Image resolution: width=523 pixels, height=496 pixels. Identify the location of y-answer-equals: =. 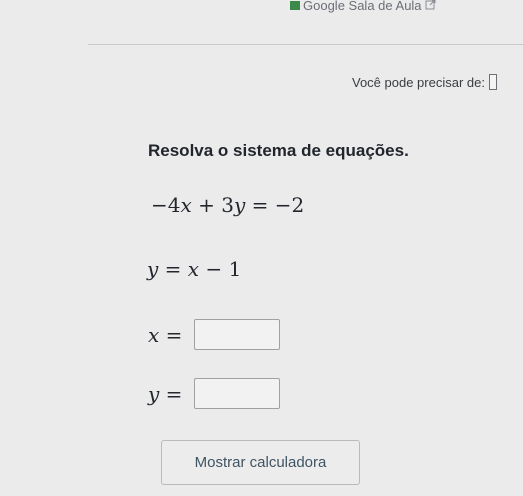
(174, 393).